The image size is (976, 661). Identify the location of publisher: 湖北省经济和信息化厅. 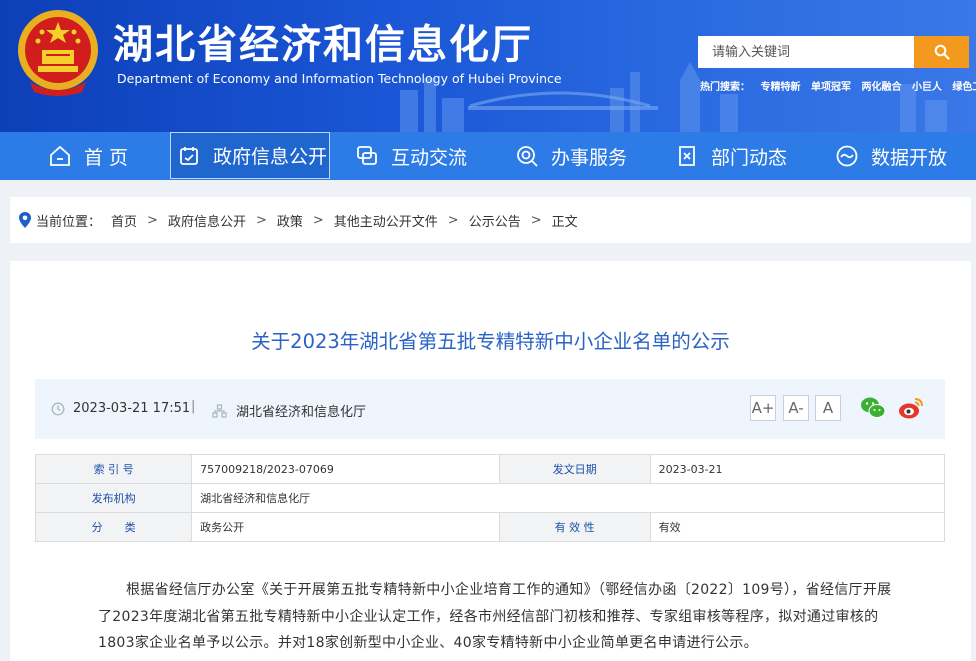
(289, 410).